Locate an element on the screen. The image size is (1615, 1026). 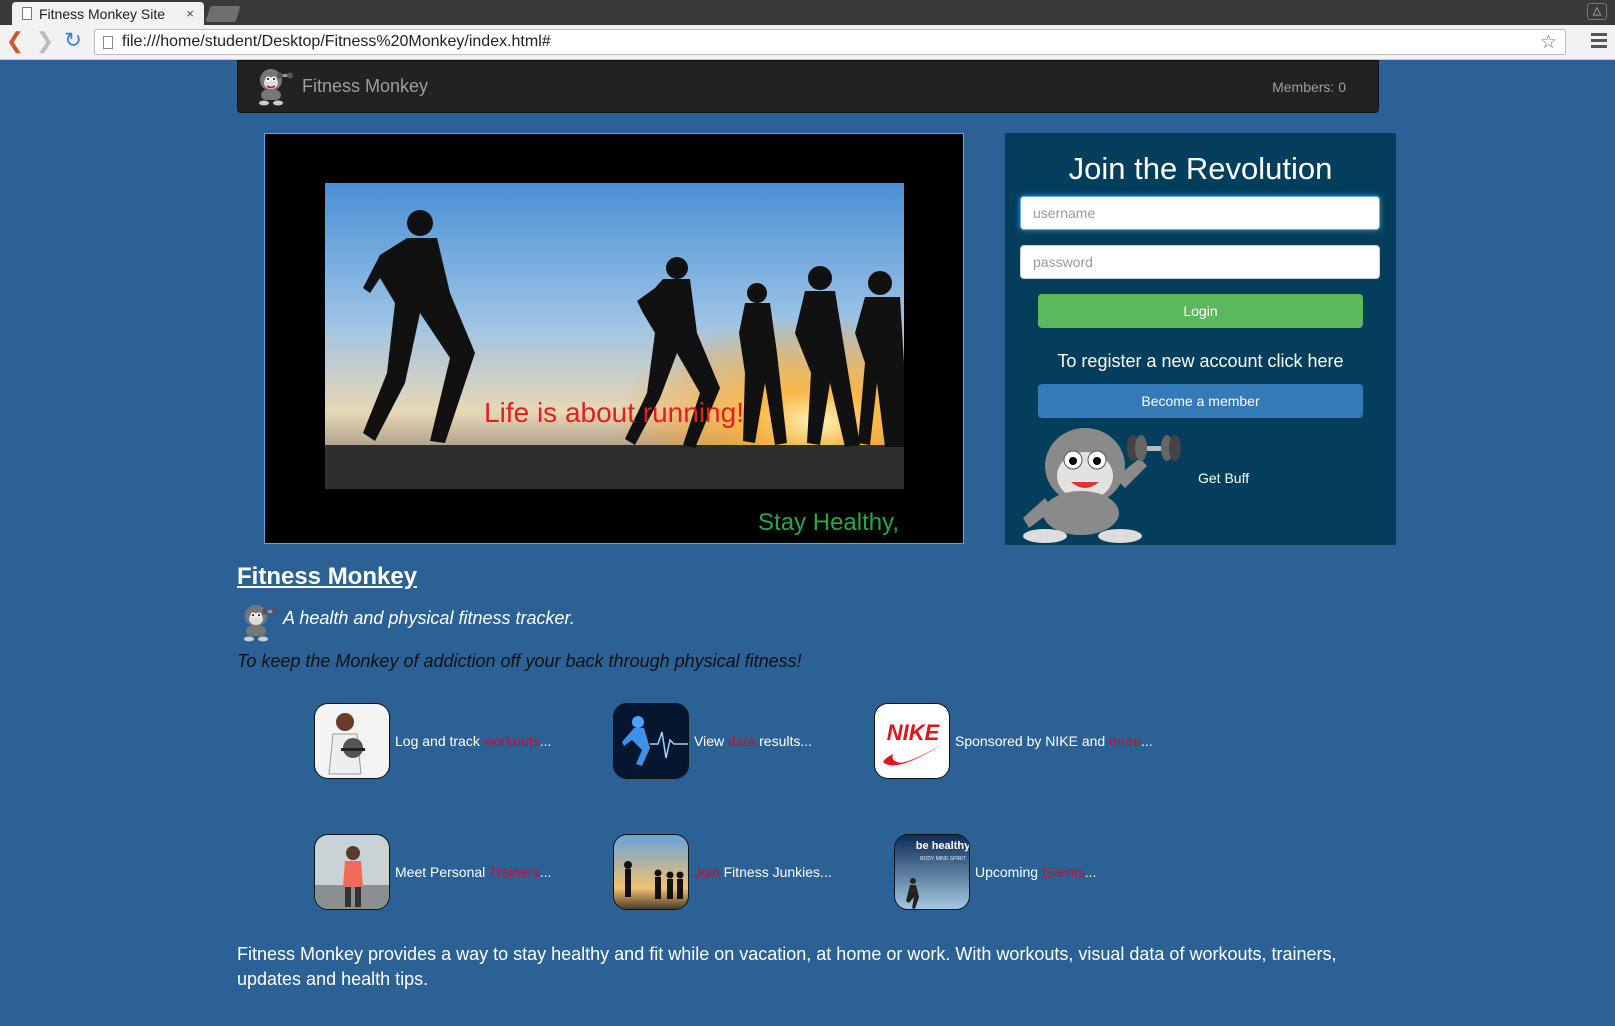
profile-icon: △ is located at coordinates (1597, 11).